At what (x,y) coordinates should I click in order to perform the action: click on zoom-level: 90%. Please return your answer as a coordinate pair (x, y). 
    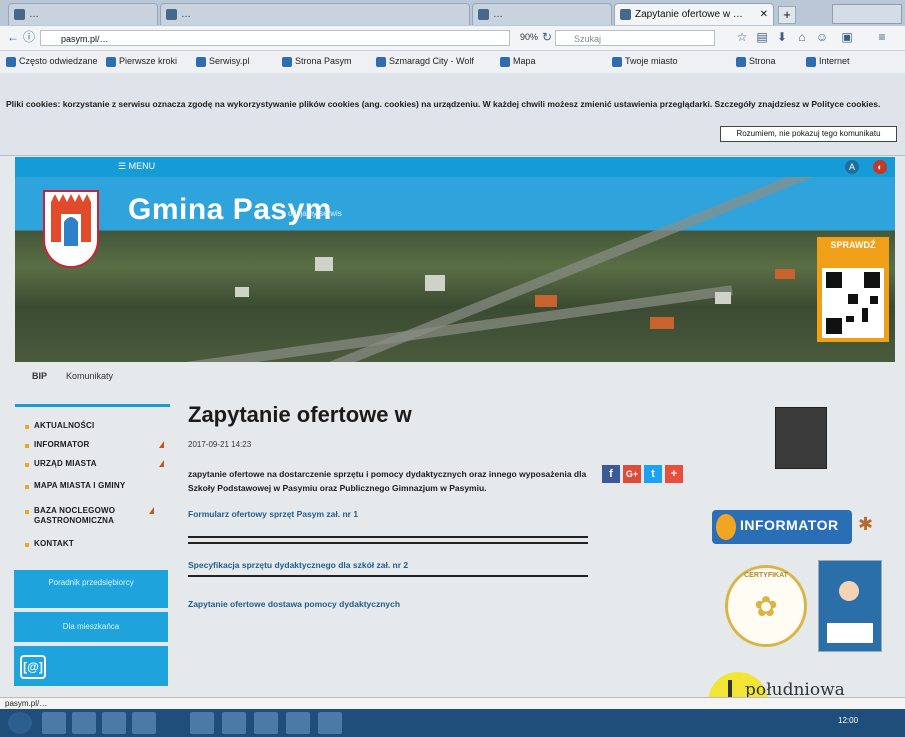
    Looking at the image, I should click on (529, 37).